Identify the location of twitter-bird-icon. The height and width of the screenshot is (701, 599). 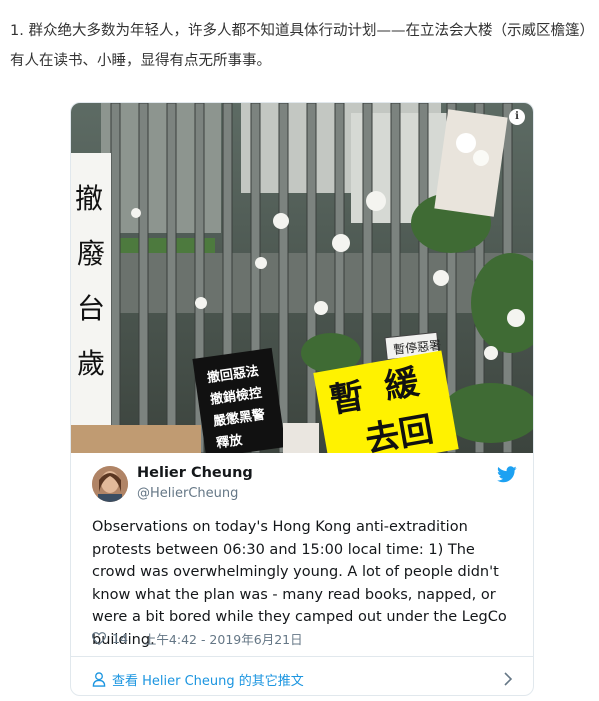
(507, 474).